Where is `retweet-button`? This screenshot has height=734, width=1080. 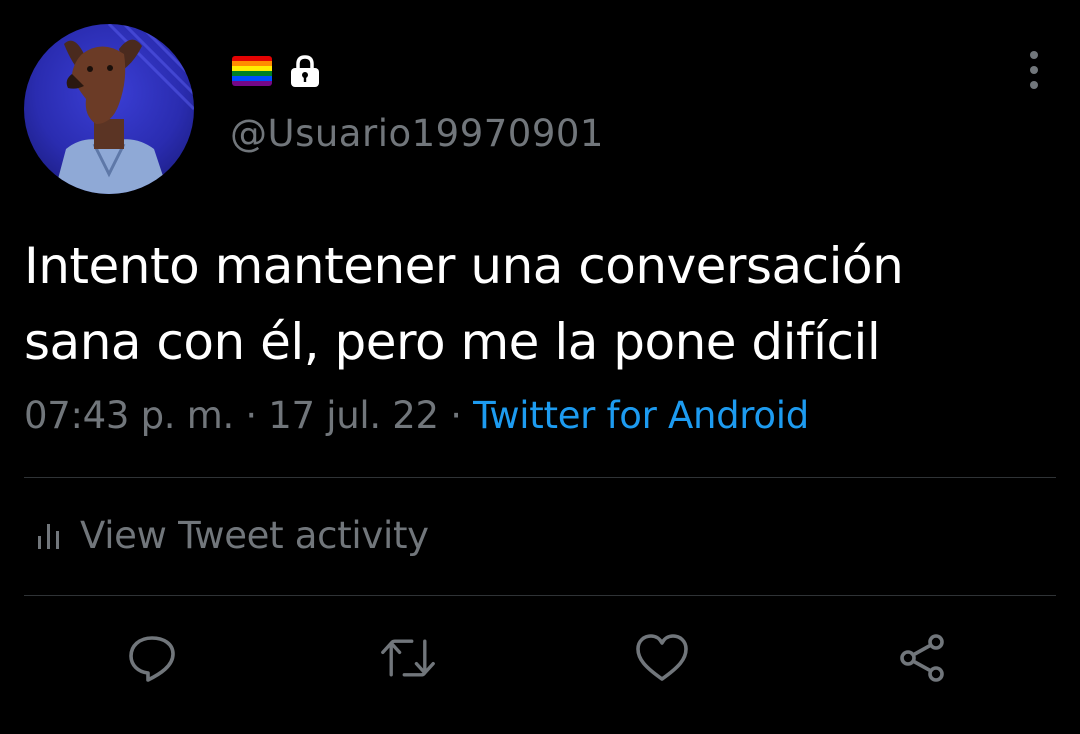 retweet-button is located at coordinates (408, 658).